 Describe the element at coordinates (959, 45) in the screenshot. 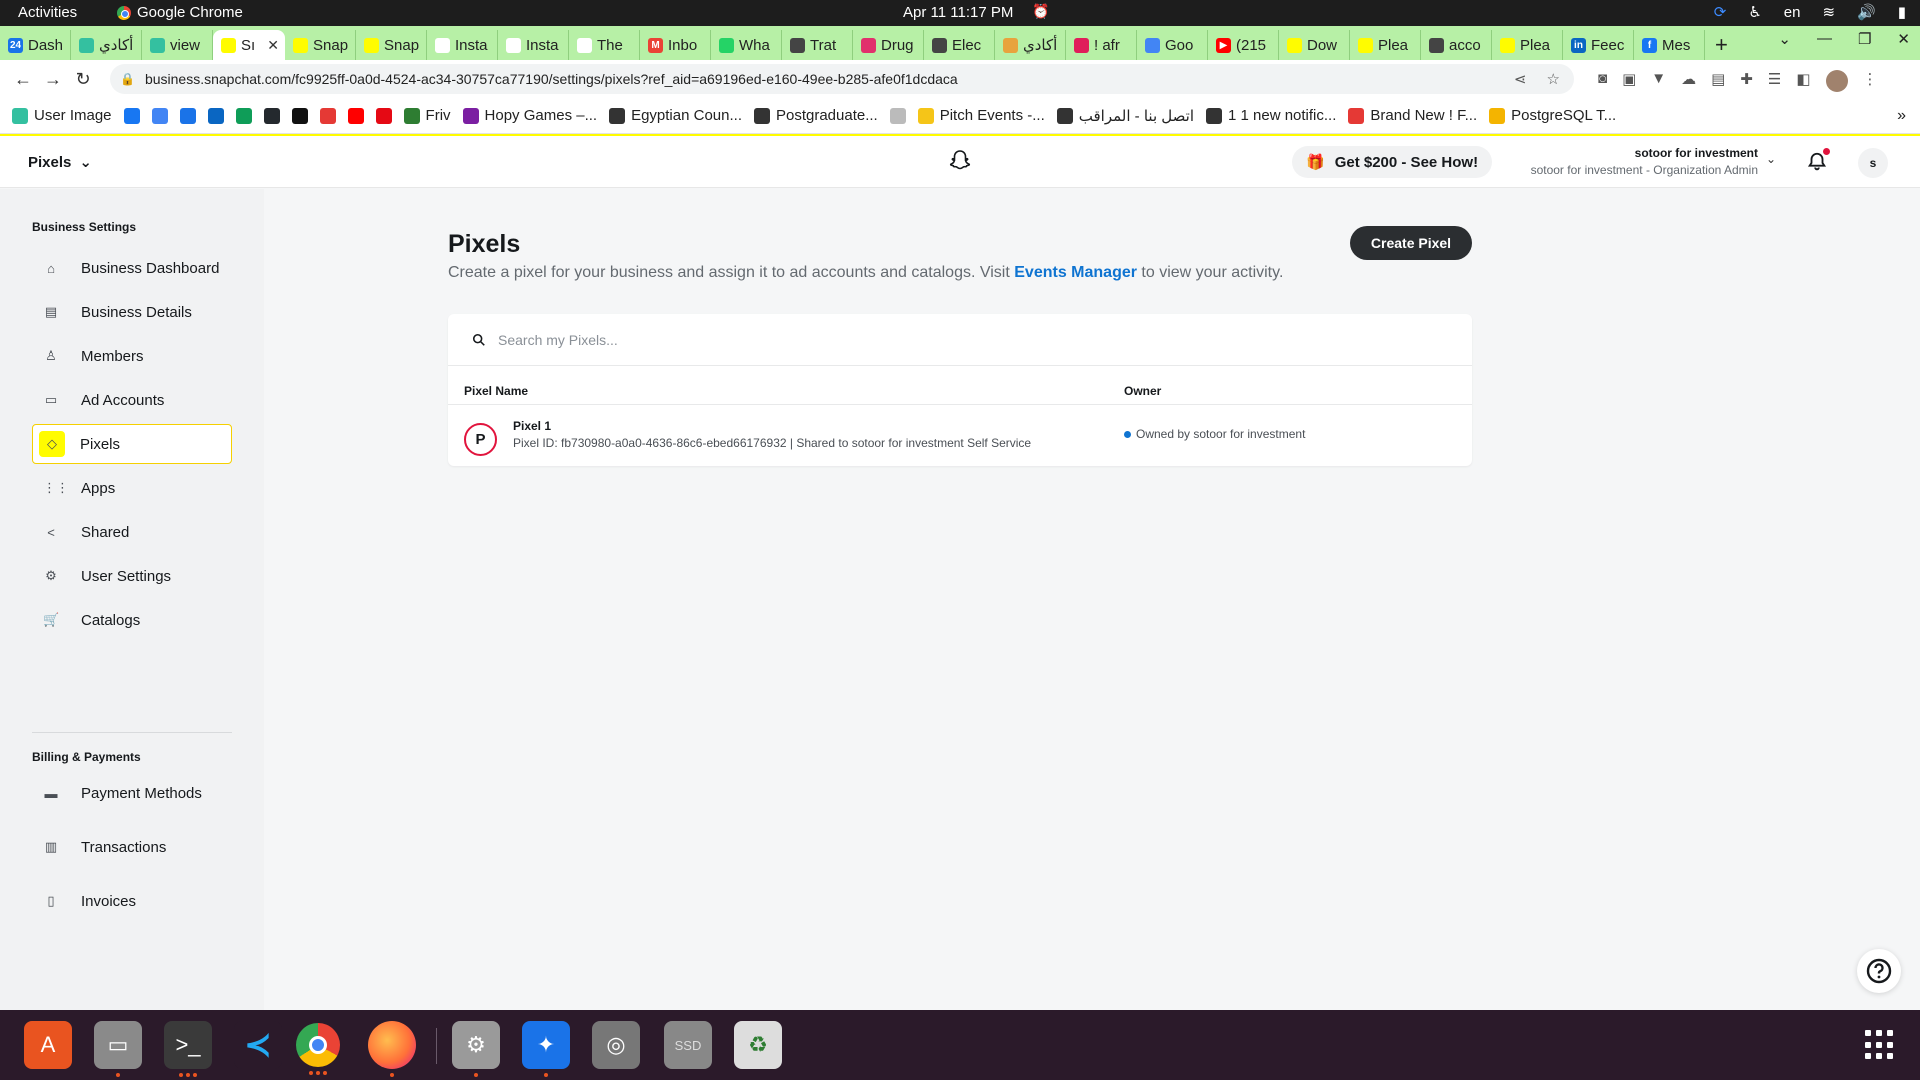

I see `browser-tab: Elec` at that location.